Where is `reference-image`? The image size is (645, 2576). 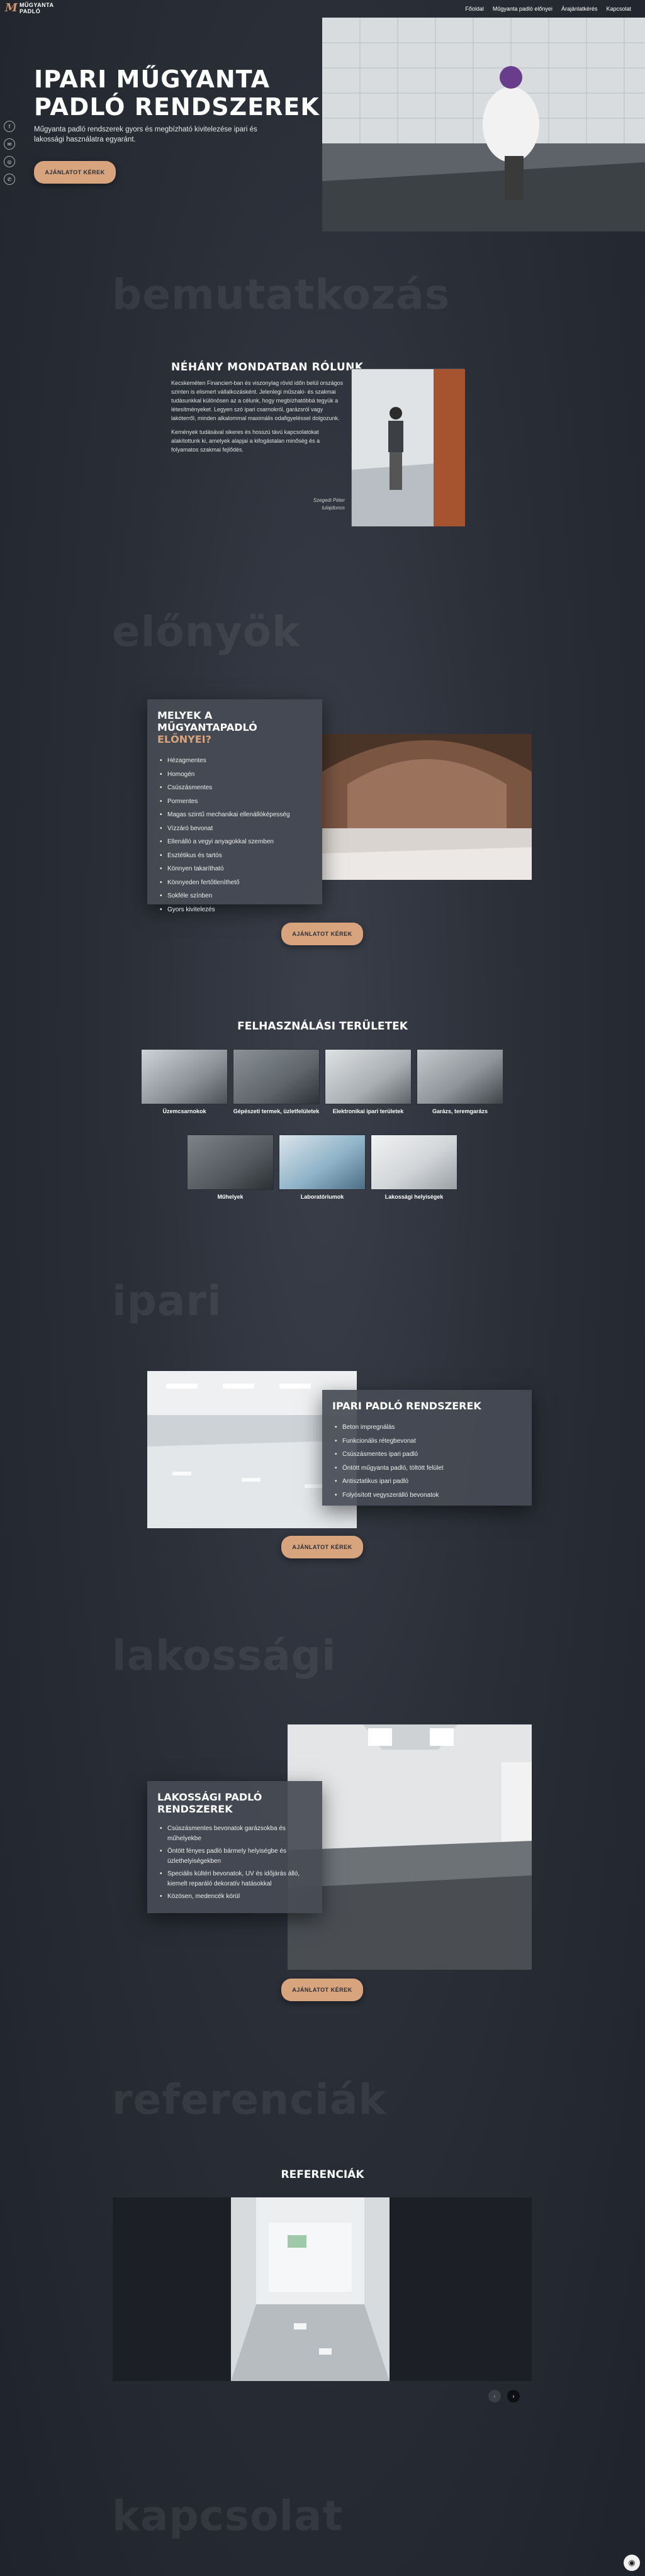
reference-image is located at coordinates (310, 2289).